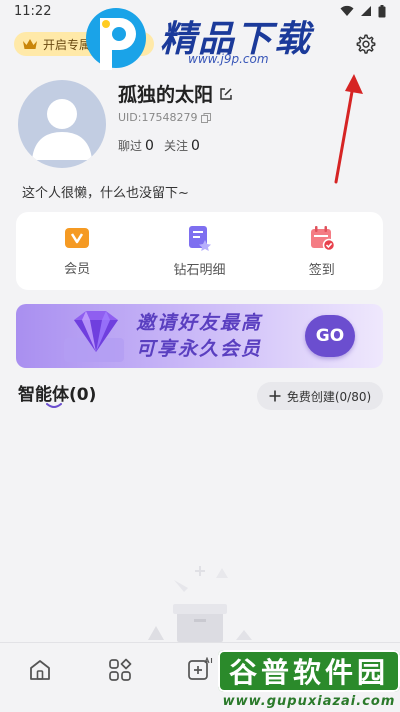  What do you see at coordinates (330, 336) in the screenshot?
I see `go-button: GO` at bounding box center [330, 336].